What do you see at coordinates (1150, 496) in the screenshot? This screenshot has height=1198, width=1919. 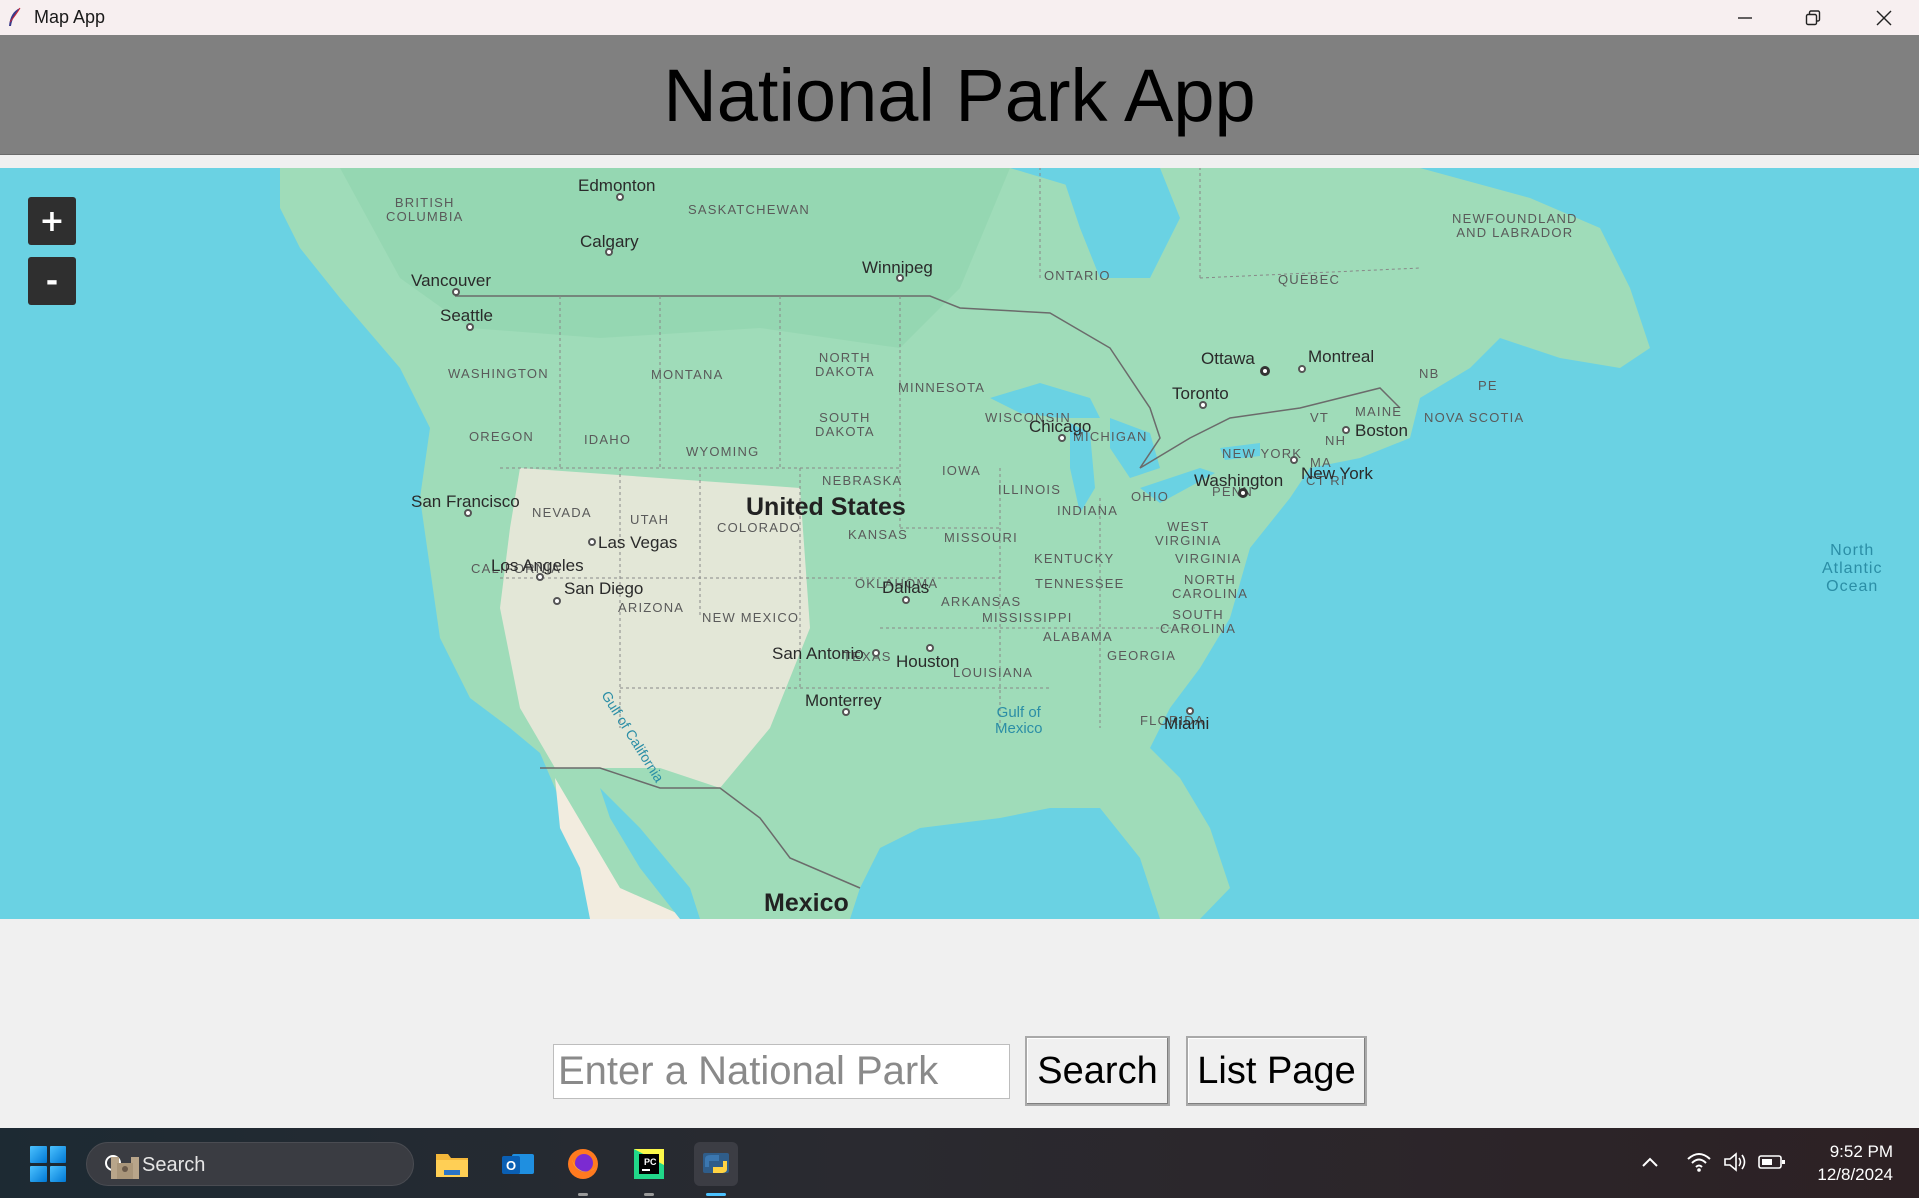 I see `region-label: OHIO` at bounding box center [1150, 496].